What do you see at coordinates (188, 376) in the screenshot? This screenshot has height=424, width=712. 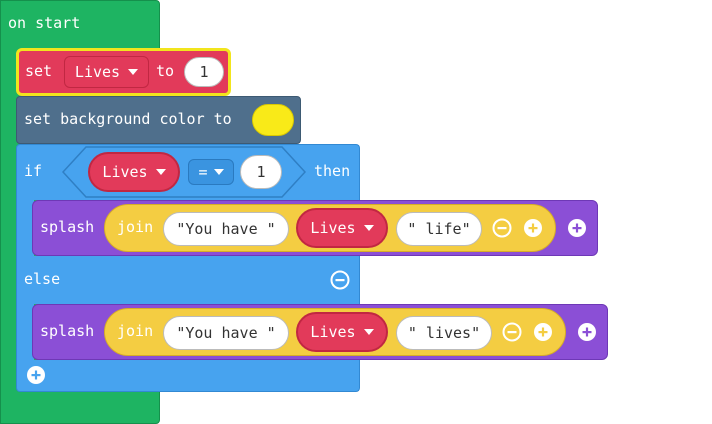 I see `if-block-bottom` at bounding box center [188, 376].